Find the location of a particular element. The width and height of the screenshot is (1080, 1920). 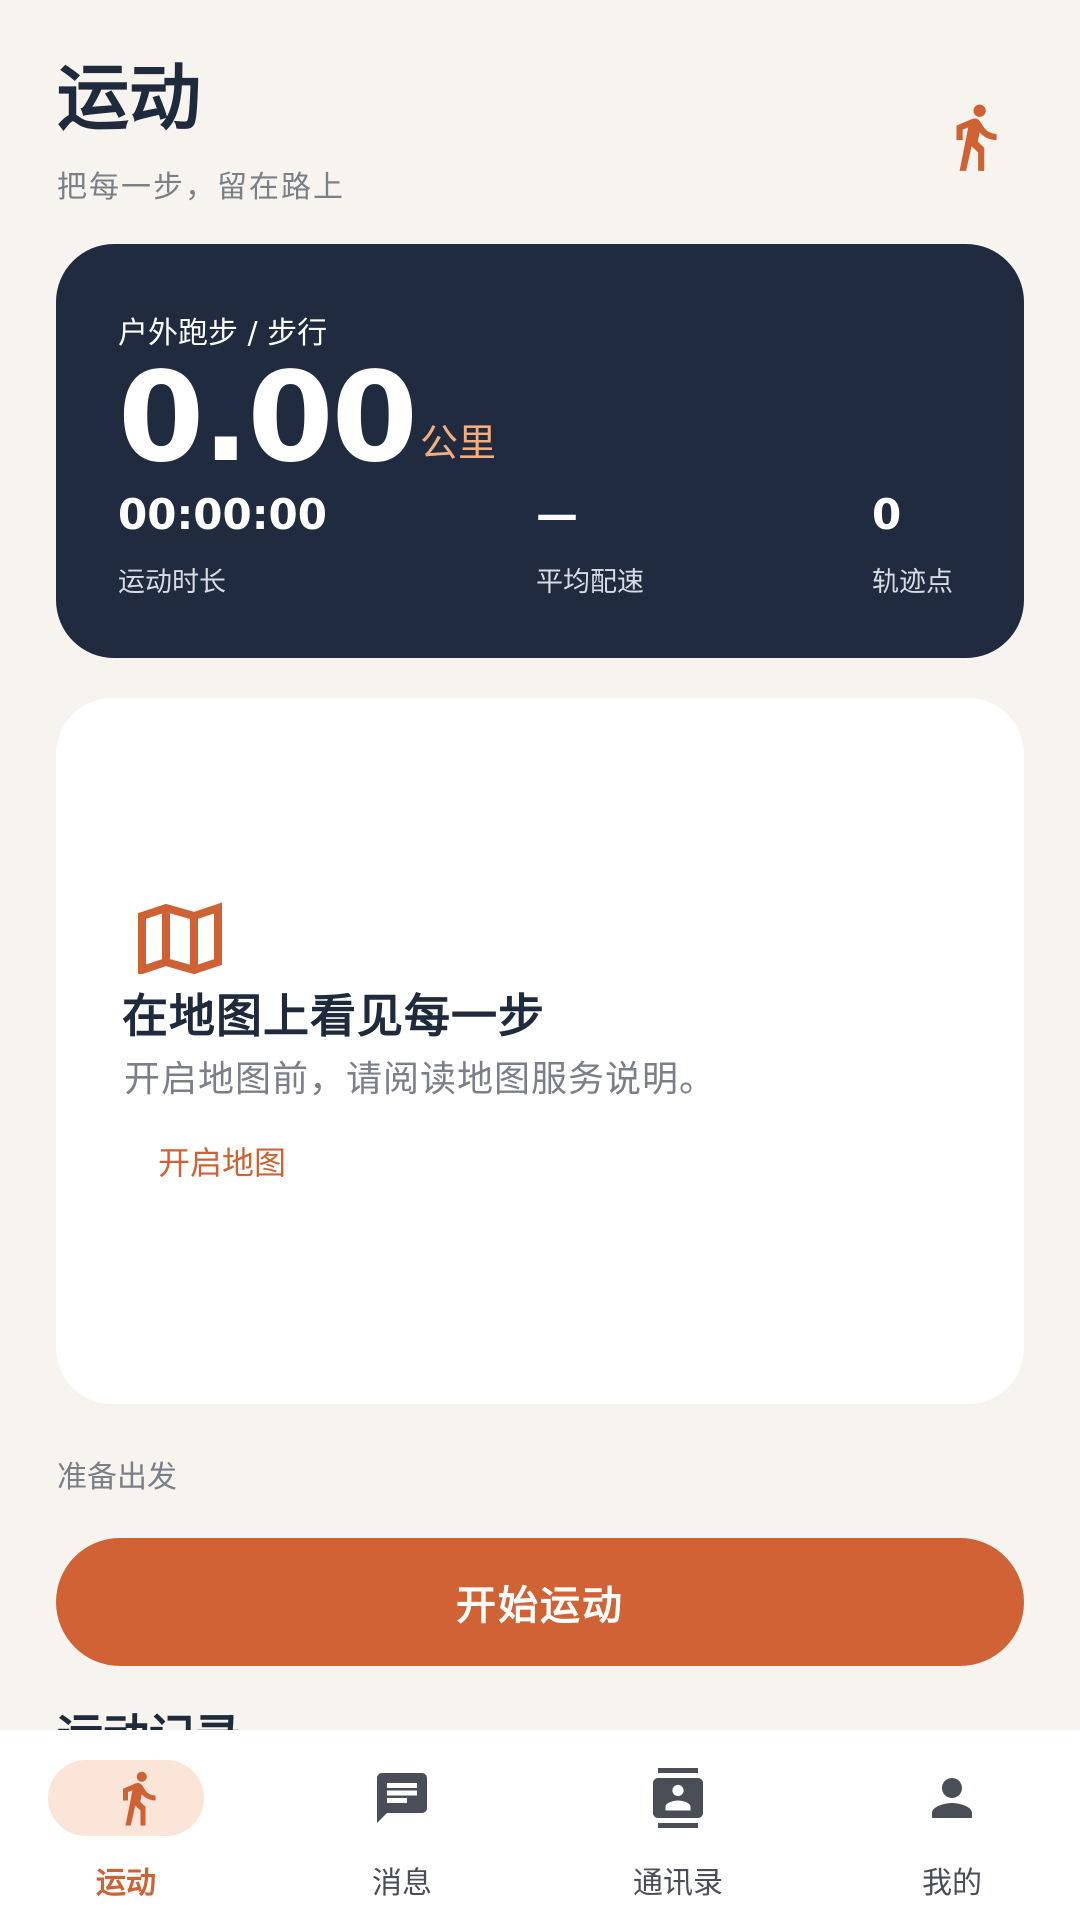

nav-label-messages: 消息 is located at coordinates (402, 1883).